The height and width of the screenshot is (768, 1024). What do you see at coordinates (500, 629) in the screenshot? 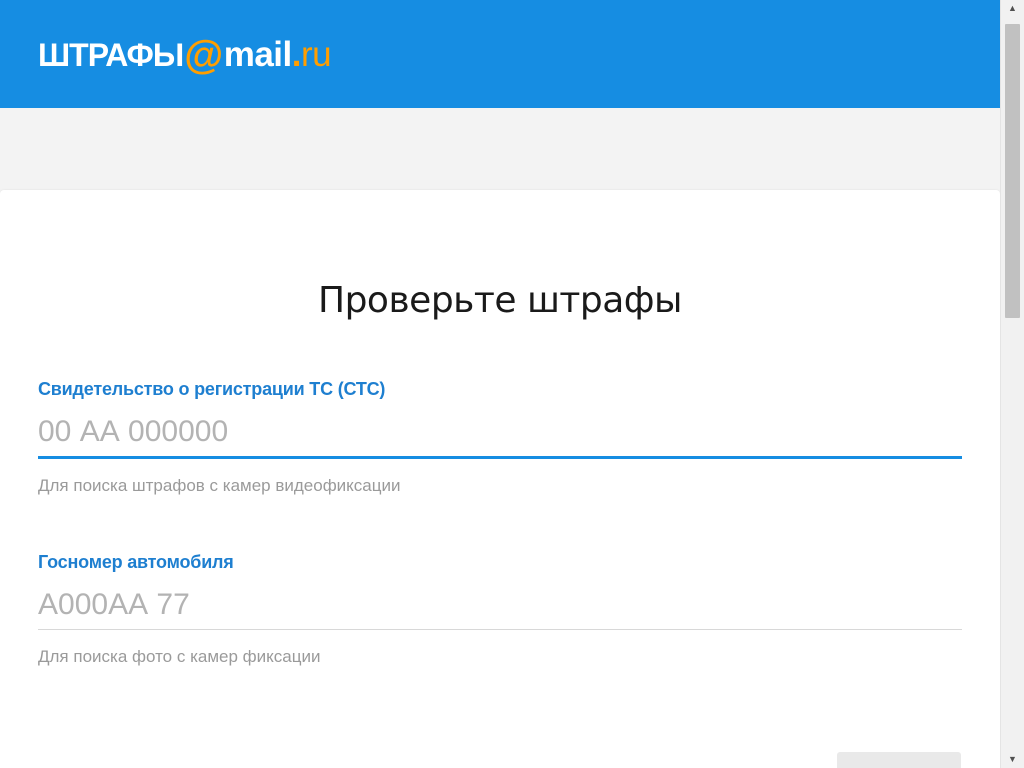
I see `plate-underline` at bounding box center [500, 629].